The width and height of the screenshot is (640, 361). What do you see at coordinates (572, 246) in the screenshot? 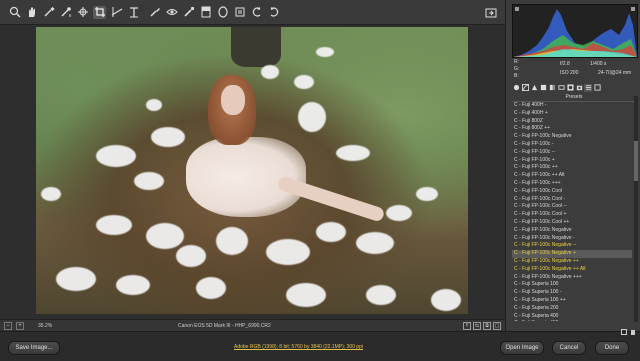
I see `preset-item: C - Fuji FP-100c Negative --` at bounding box center [572, 246].